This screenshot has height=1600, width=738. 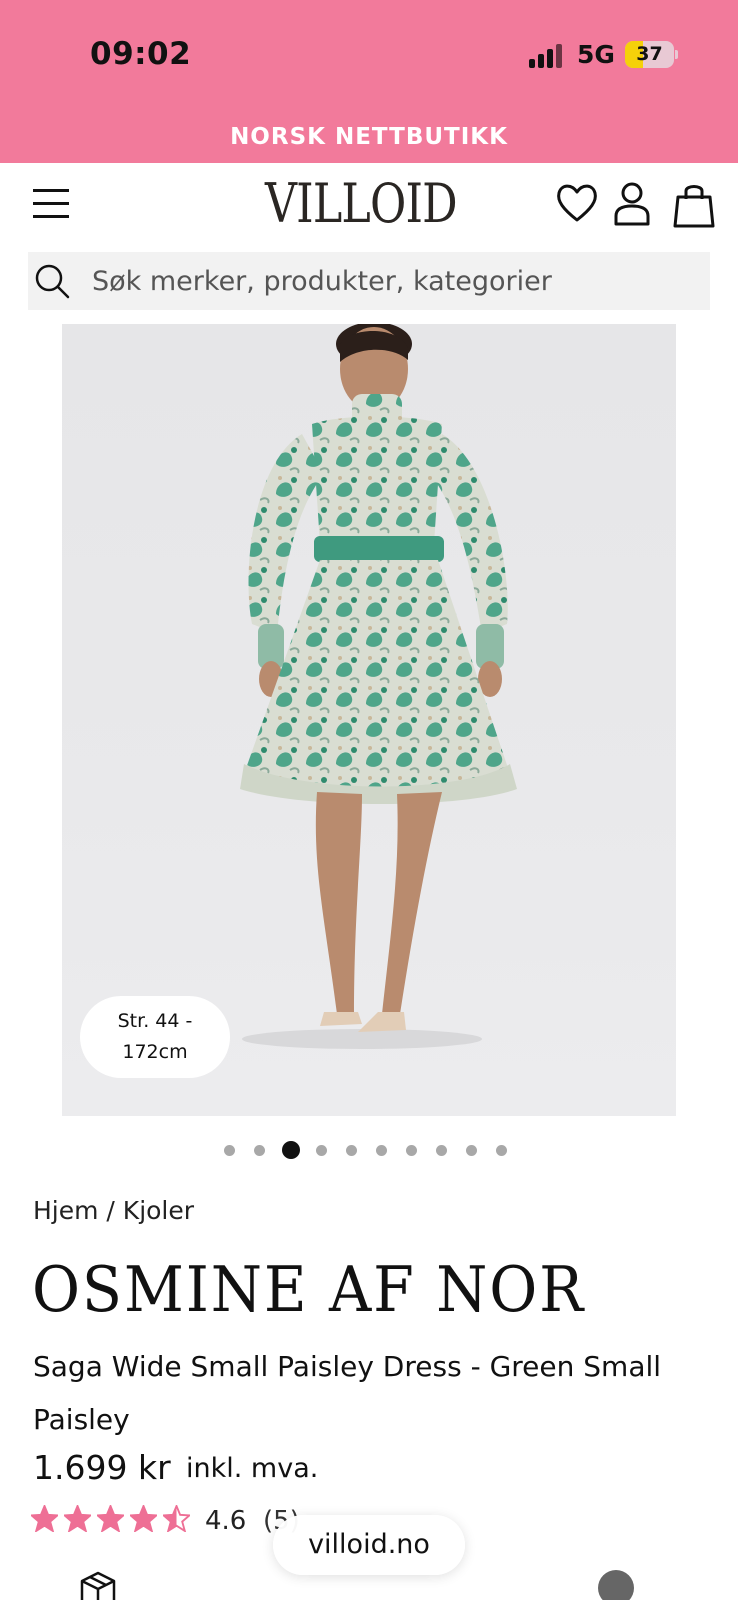 I want to click on brand-name: OSMINE AF NOR, so click(x=308, y=1289).